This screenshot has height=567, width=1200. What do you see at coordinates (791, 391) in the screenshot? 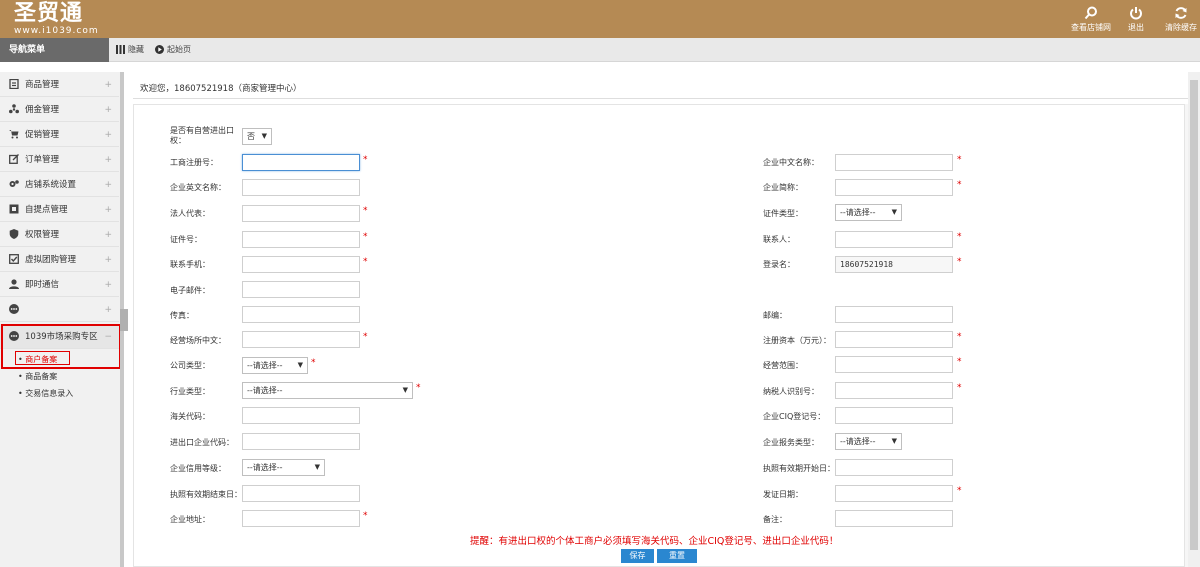
I see `taxpayer-id-label: 纳税人识别号：` at bounding box center [791, 391].